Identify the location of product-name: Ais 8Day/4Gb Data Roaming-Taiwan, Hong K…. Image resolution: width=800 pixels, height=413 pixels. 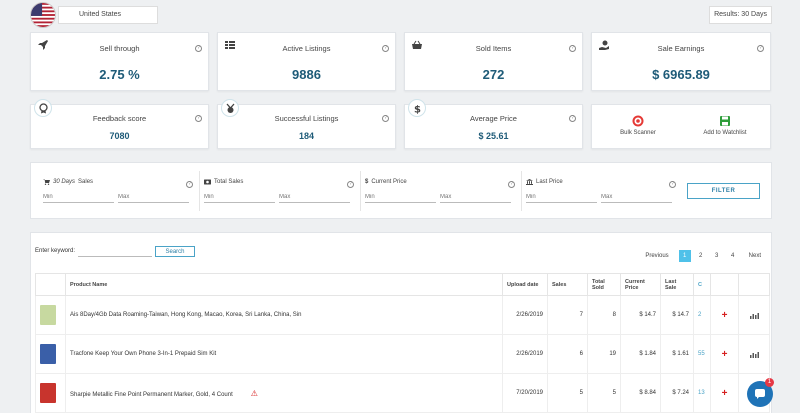
(284, 315).